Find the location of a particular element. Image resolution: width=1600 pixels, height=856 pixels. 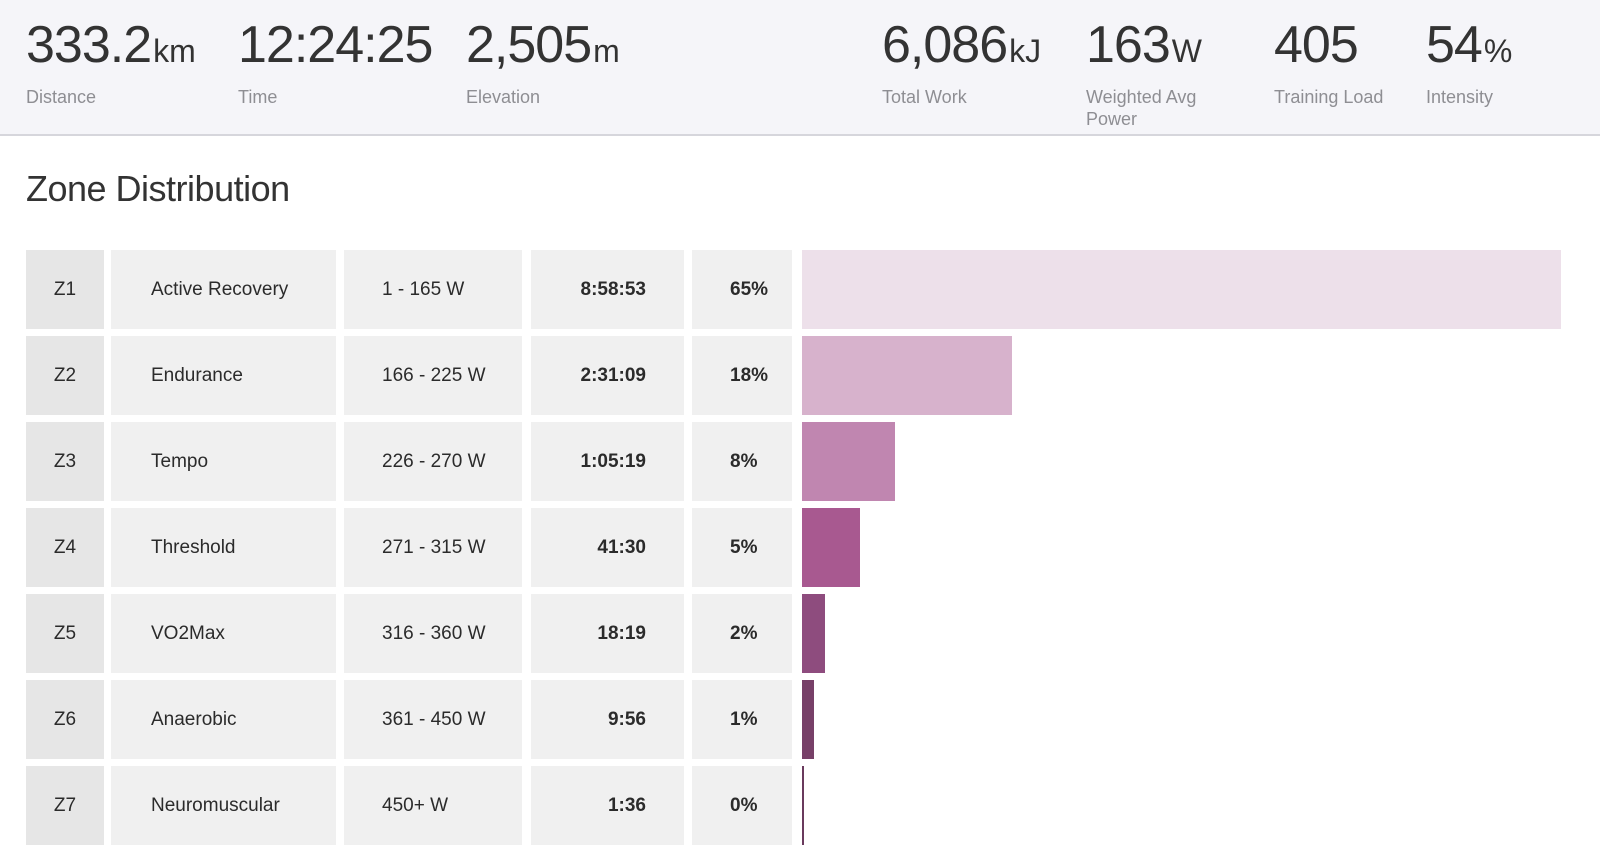

zone-row: Z6 Anaerobic 361 - 450 W 9:56 1% is located at coordinates (793, 719).